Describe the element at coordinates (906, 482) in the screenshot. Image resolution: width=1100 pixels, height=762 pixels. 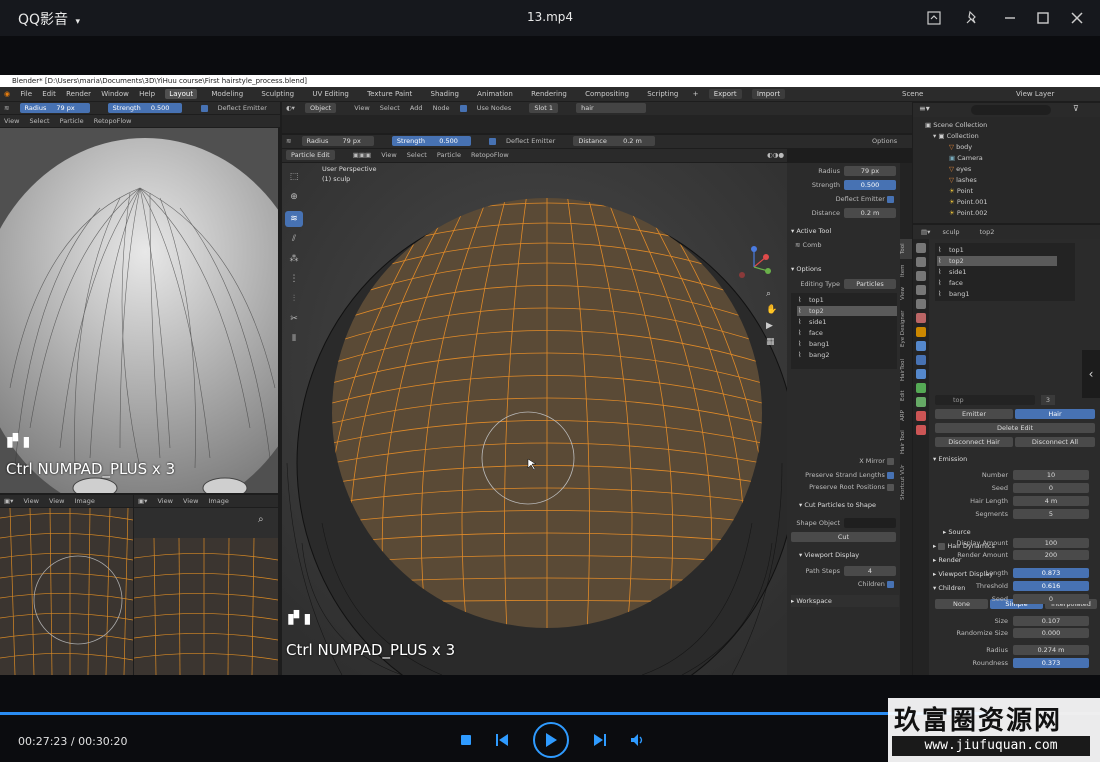
I see `tab-shortcut: Shortcut VUr` at that location.